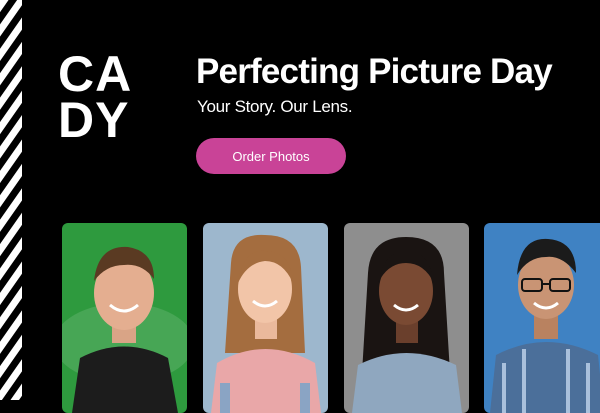  I want to click on headline: Perfecting Picture Day, so click(374, 71).